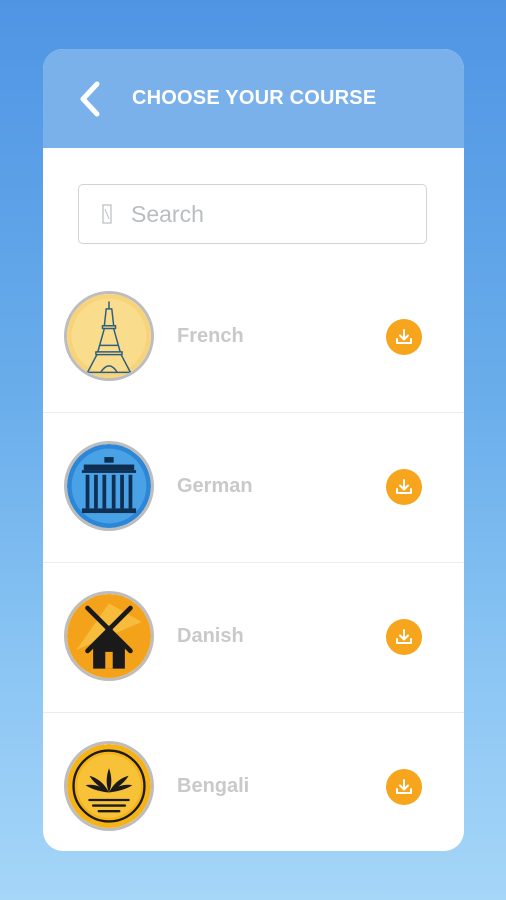  Describe the element at coordinates (109, 786) in the screenshot. I see `water-lily-emblem-icon` at that location.